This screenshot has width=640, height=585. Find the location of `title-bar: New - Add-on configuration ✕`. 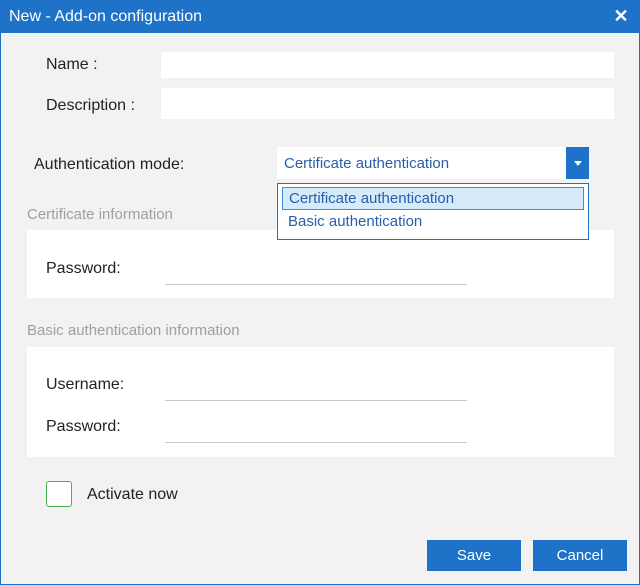

title-bar: New - Add-on configuration ✕ is located at coordinates (320, 17).